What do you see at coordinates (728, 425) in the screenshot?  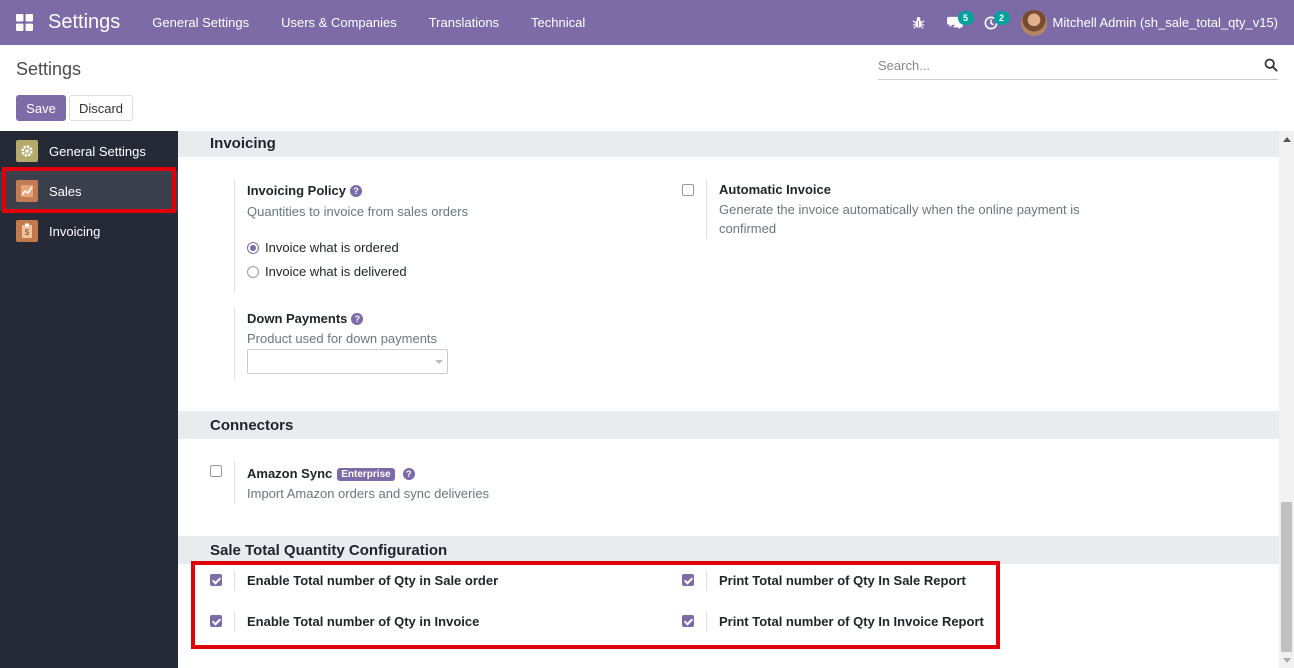 I see `section-heading-connectors: Connectors` at bounding box center [728, 425].